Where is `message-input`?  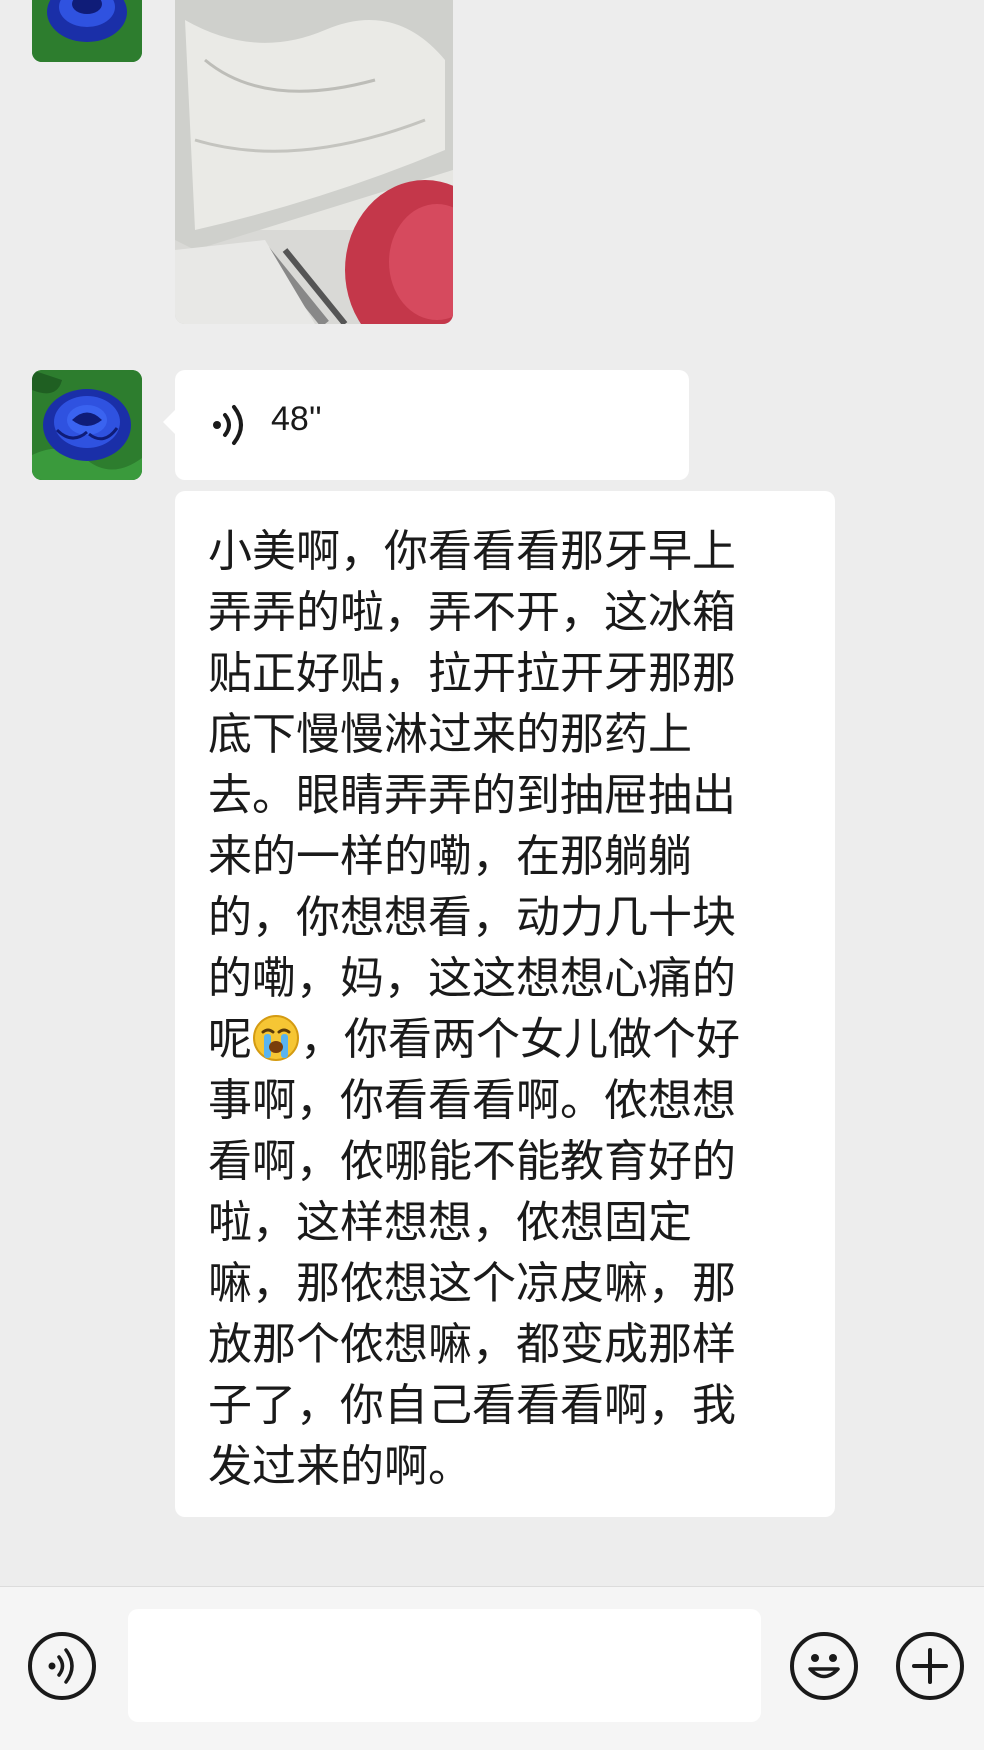
message-input is located at coordinates (444, 1665).